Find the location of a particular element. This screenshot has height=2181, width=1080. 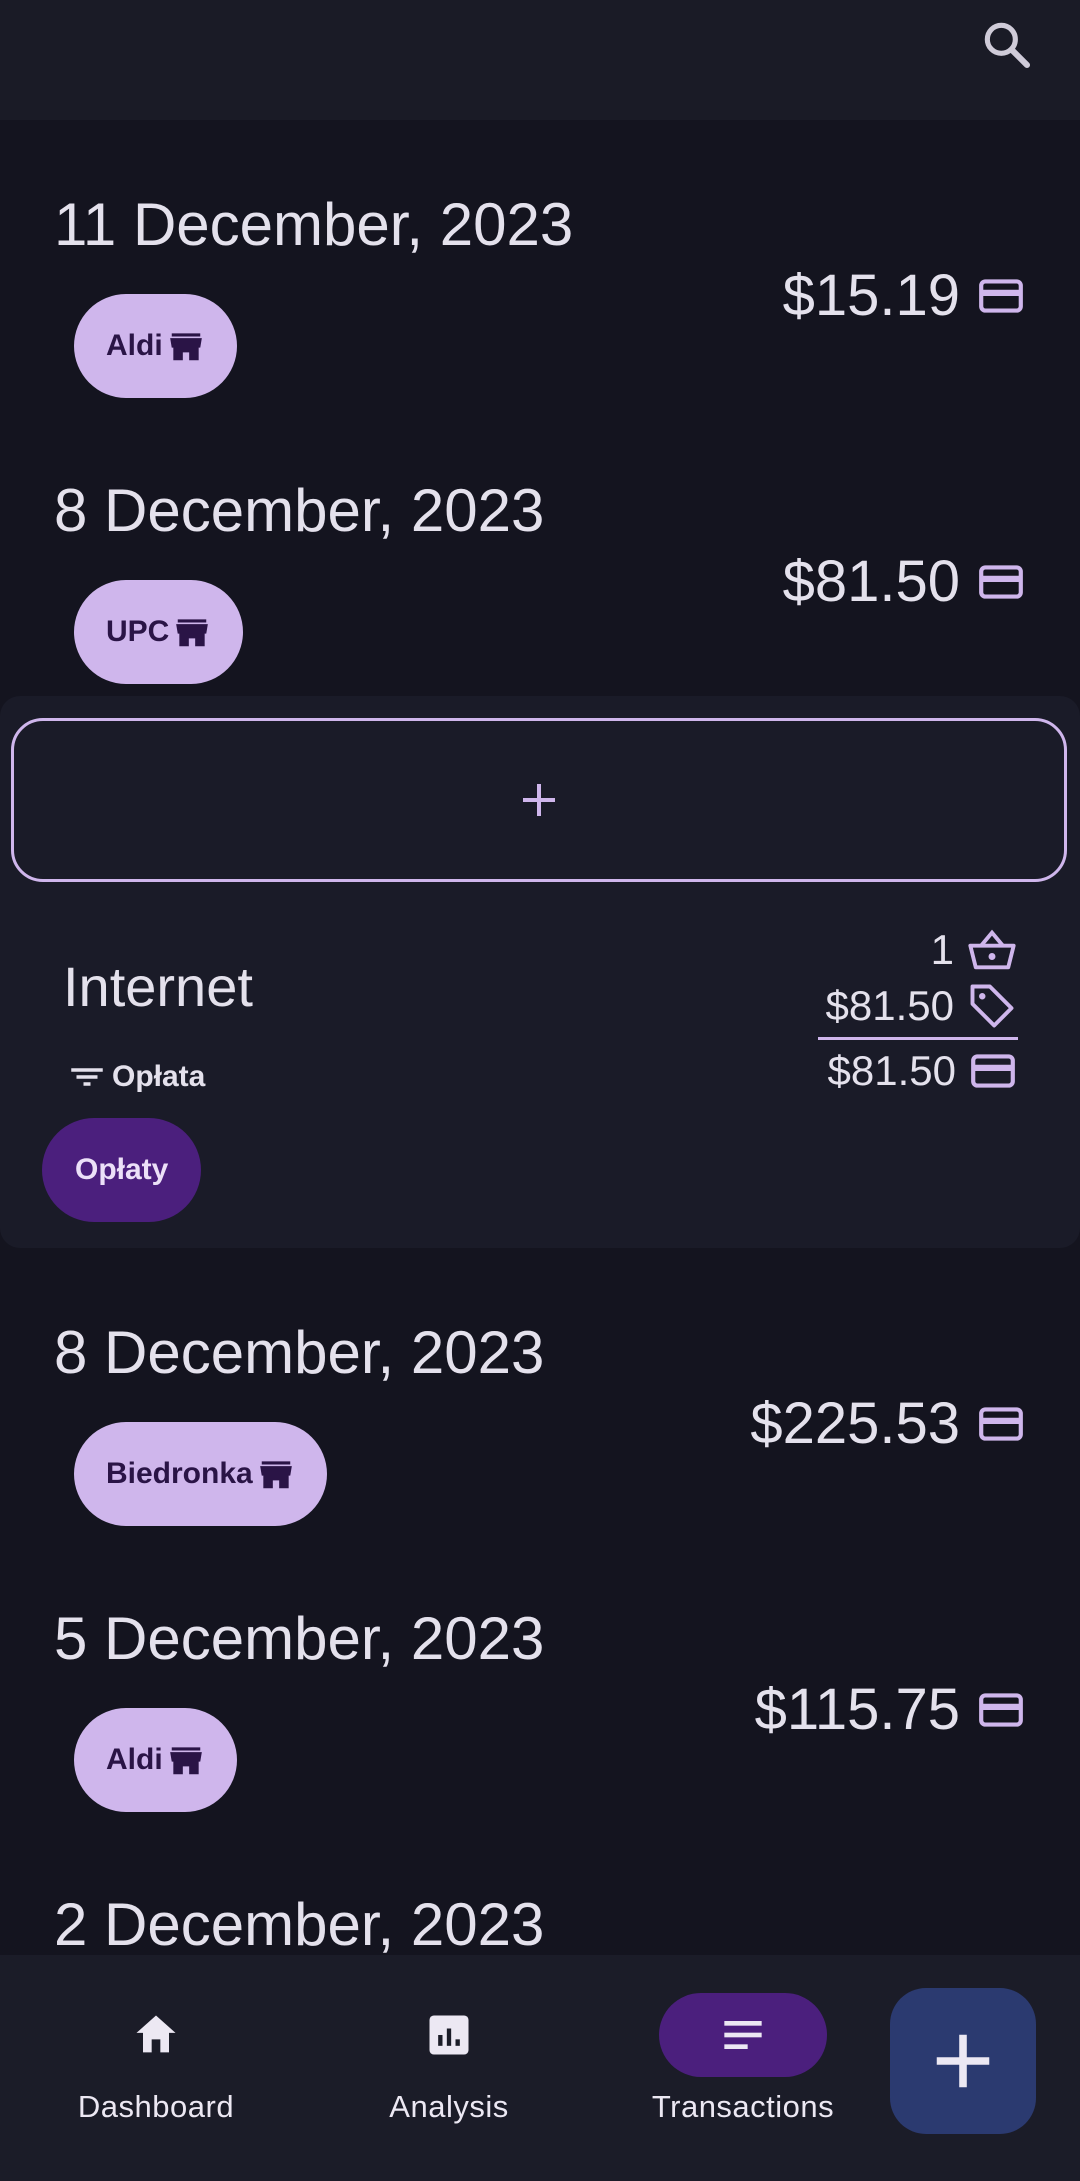

add-transaction-fab is located at coordinates (963, 2061).